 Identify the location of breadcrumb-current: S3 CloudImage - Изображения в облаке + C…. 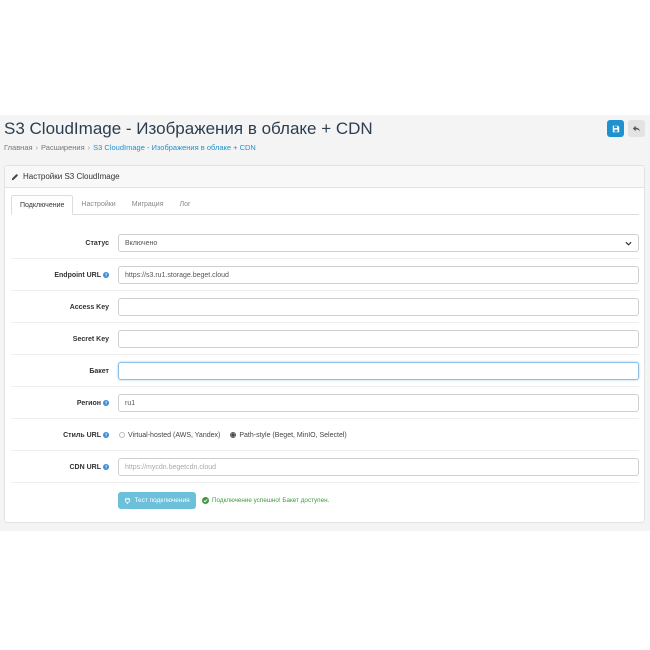
(174, 147).